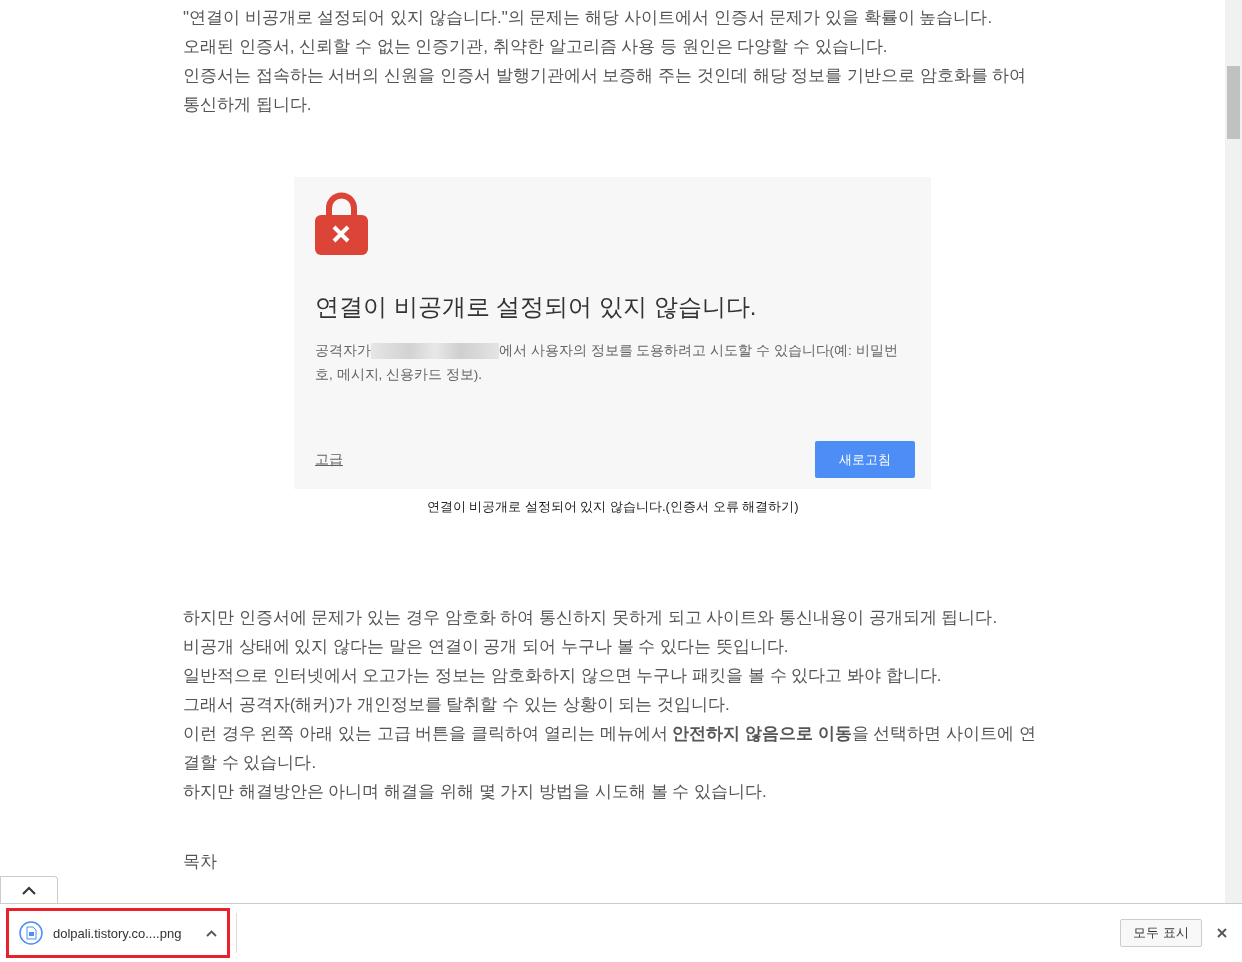 This screenshot has height=962, width=1242. I want to click on expand-tab, so click(29, 889).